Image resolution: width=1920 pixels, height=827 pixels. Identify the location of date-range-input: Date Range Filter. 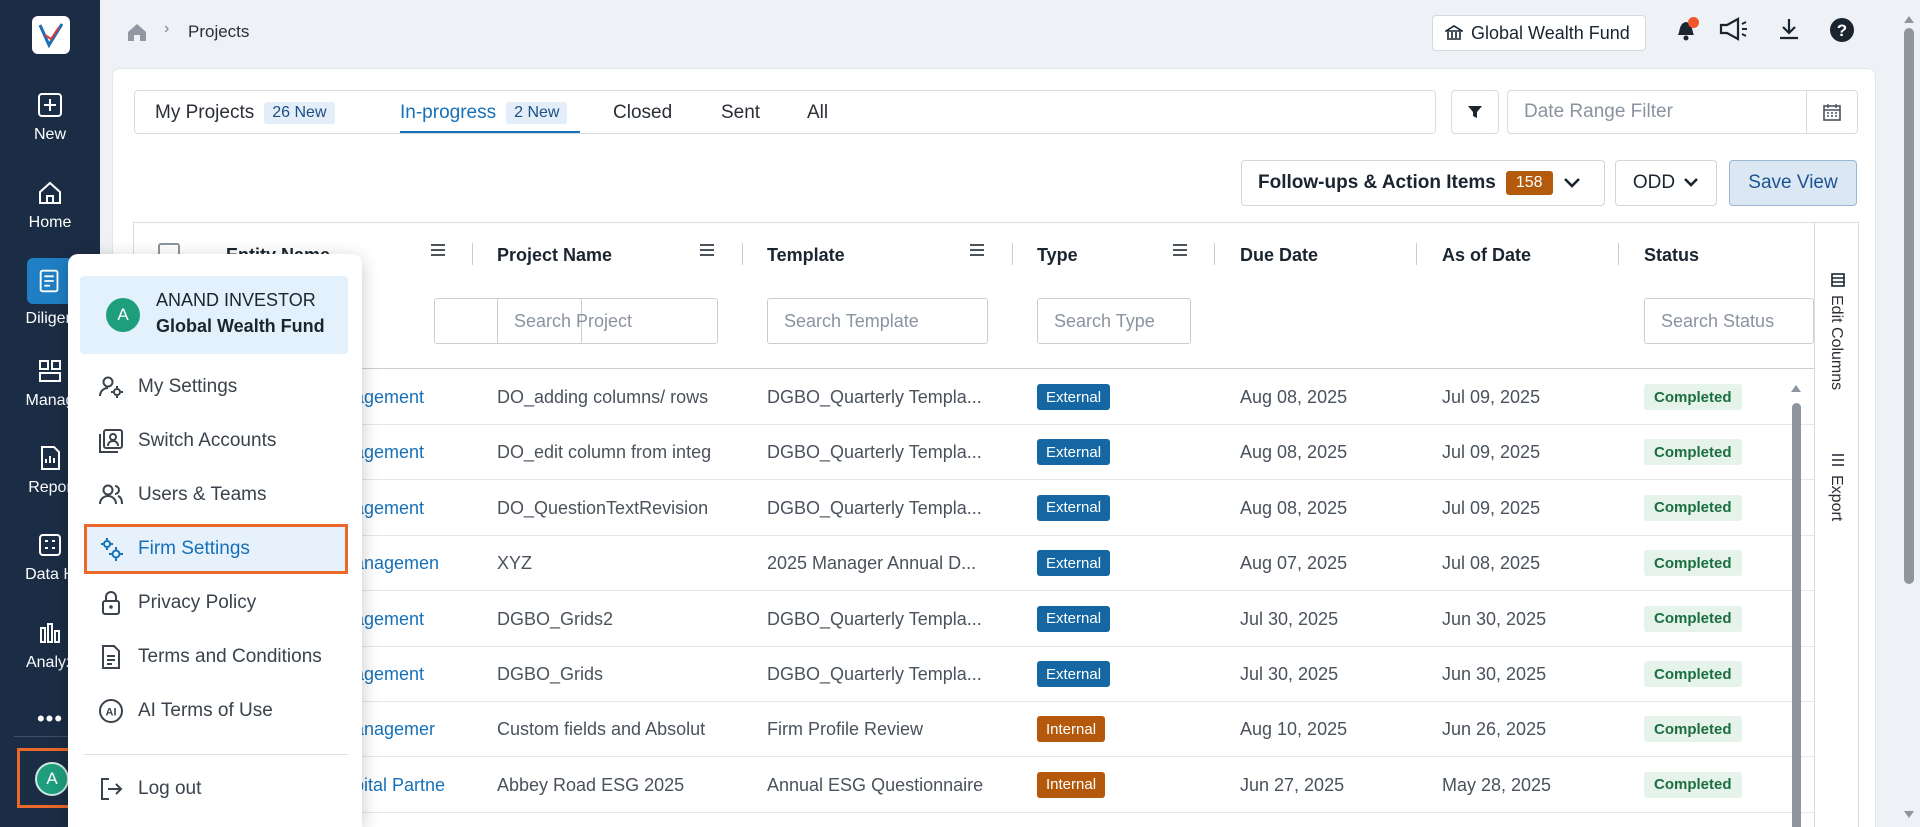
(1657, 112).